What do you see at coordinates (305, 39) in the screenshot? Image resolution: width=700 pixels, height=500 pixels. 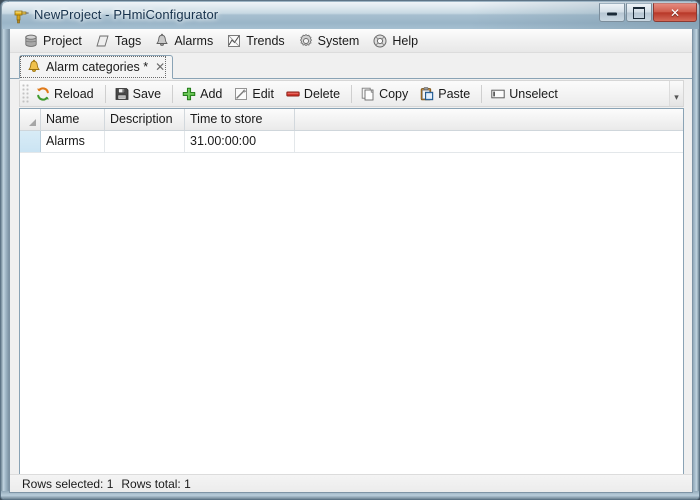 I see `gear-icon` at bounding box center [305, 39].